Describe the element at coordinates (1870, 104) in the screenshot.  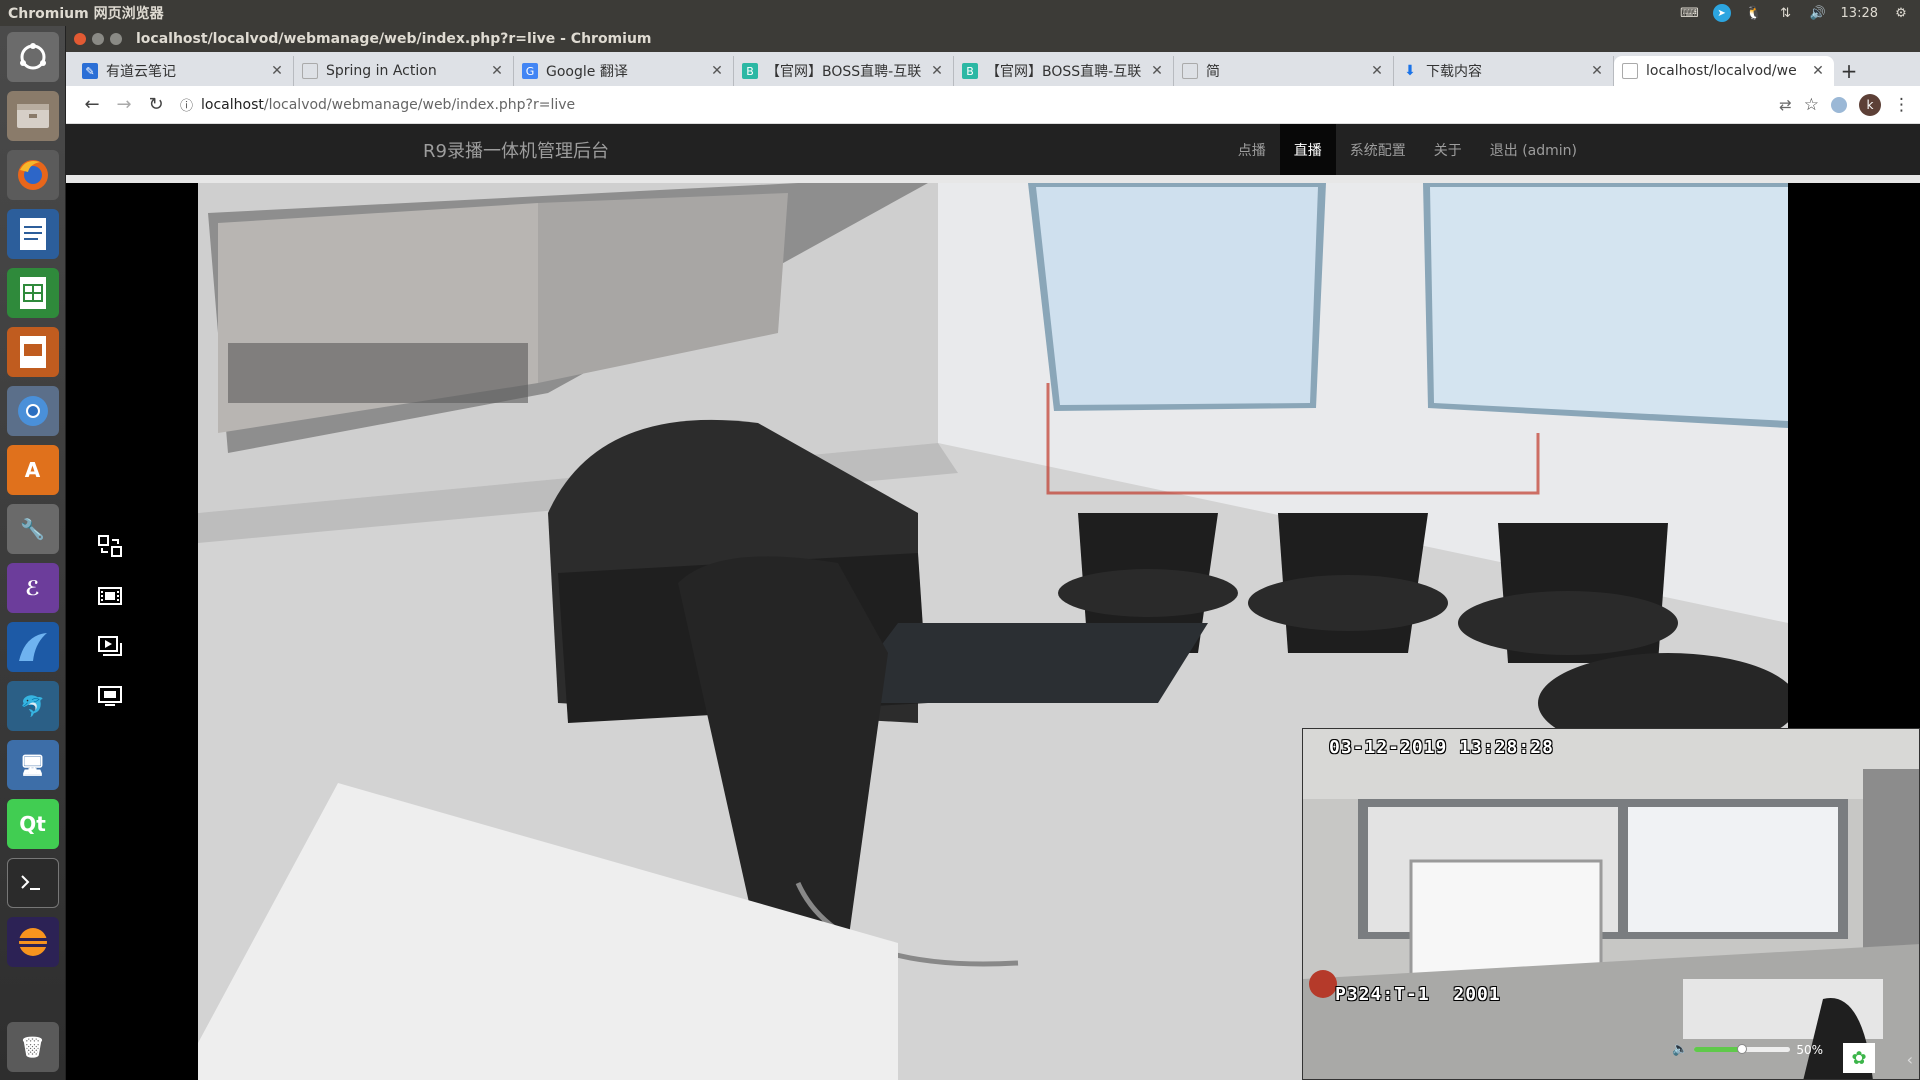
I see `profile-avatar: k` at that location.